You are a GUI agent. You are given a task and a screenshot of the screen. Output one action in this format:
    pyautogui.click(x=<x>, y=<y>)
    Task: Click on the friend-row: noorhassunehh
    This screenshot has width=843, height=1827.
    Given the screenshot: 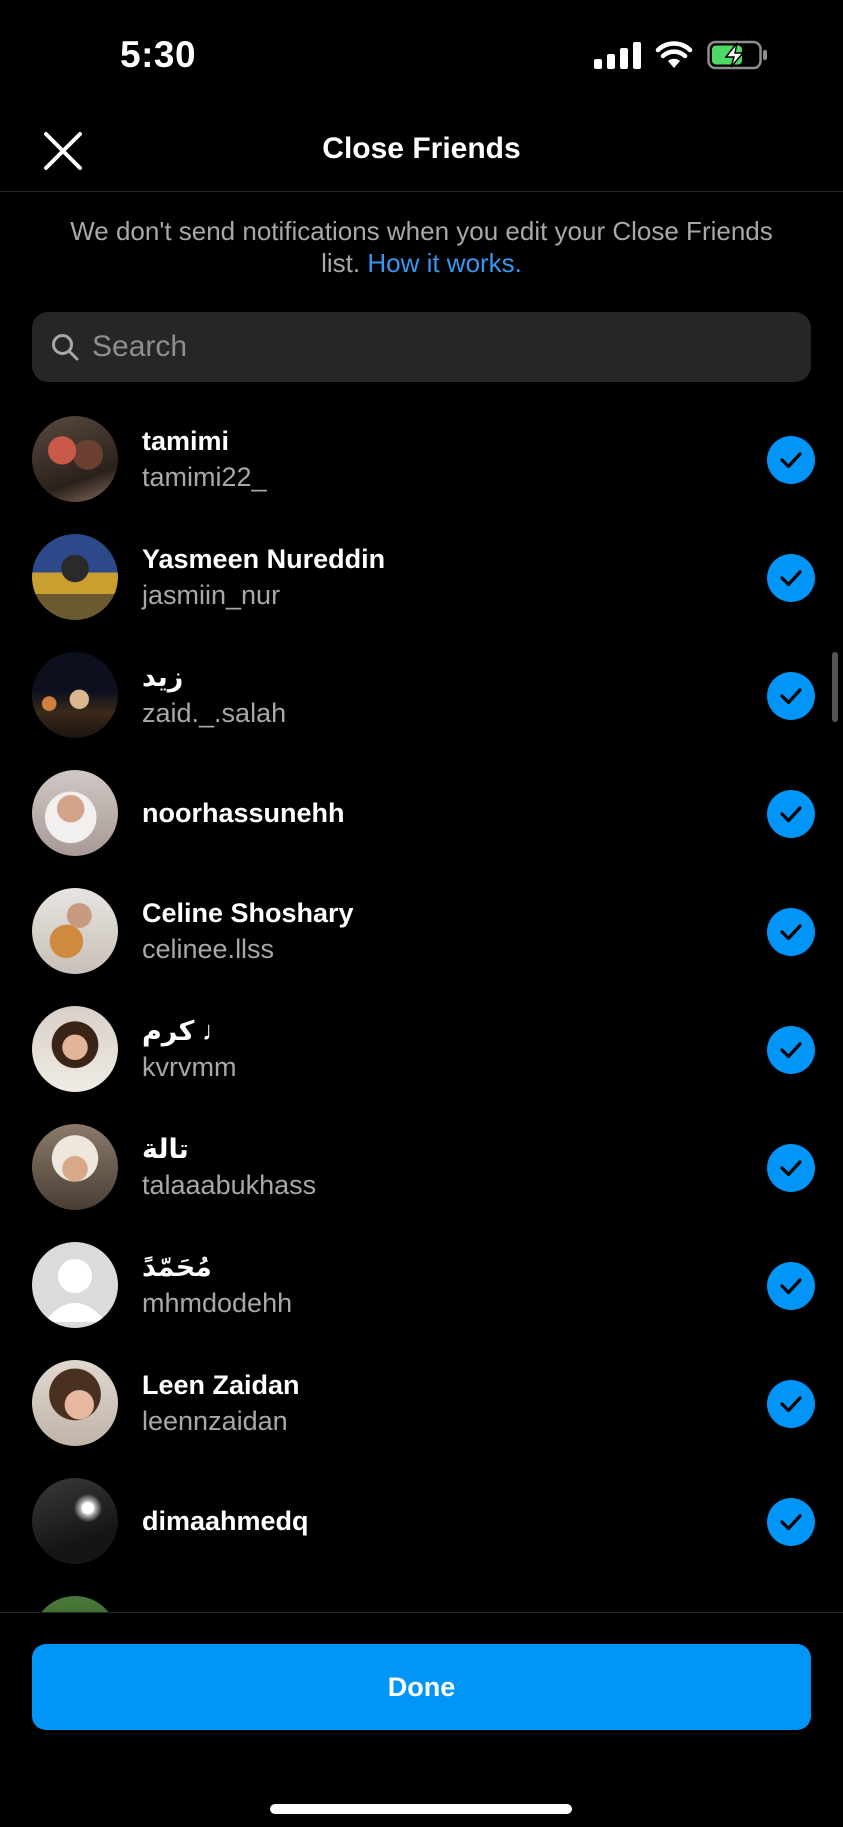 What is the action you would take?
    pyautogui.click(x=421, y=813)
    